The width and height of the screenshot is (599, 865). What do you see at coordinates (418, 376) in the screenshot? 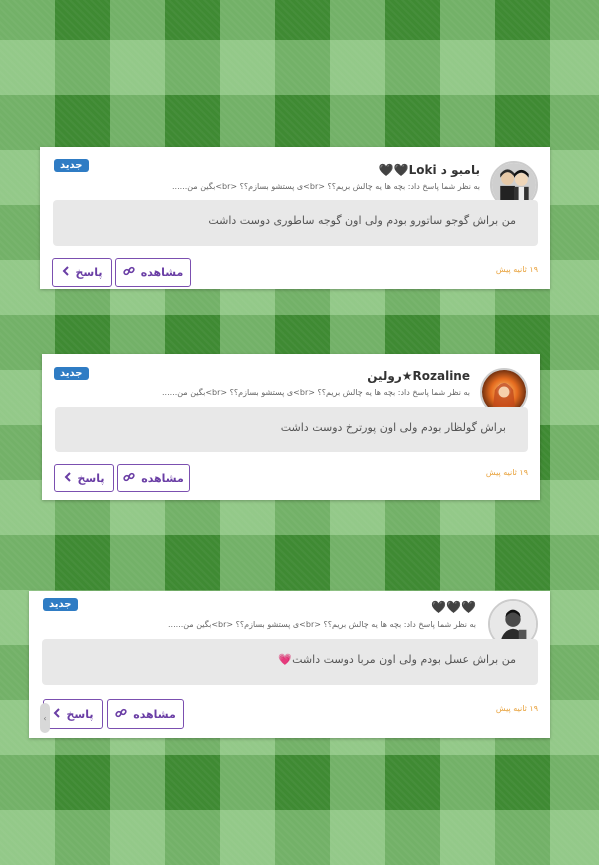
I see `user-name: Rozaline★رولین` at bounding box center [418, 376].